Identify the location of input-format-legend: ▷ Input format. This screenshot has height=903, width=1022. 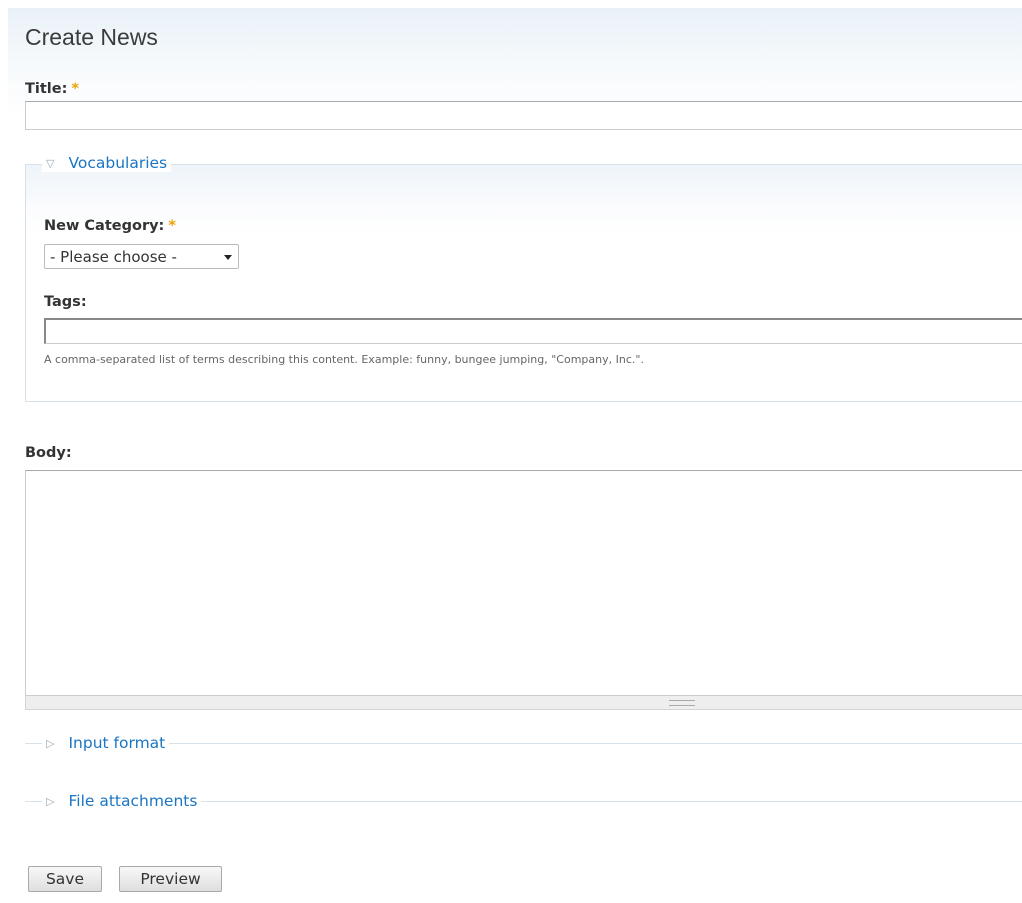
(106, 743).